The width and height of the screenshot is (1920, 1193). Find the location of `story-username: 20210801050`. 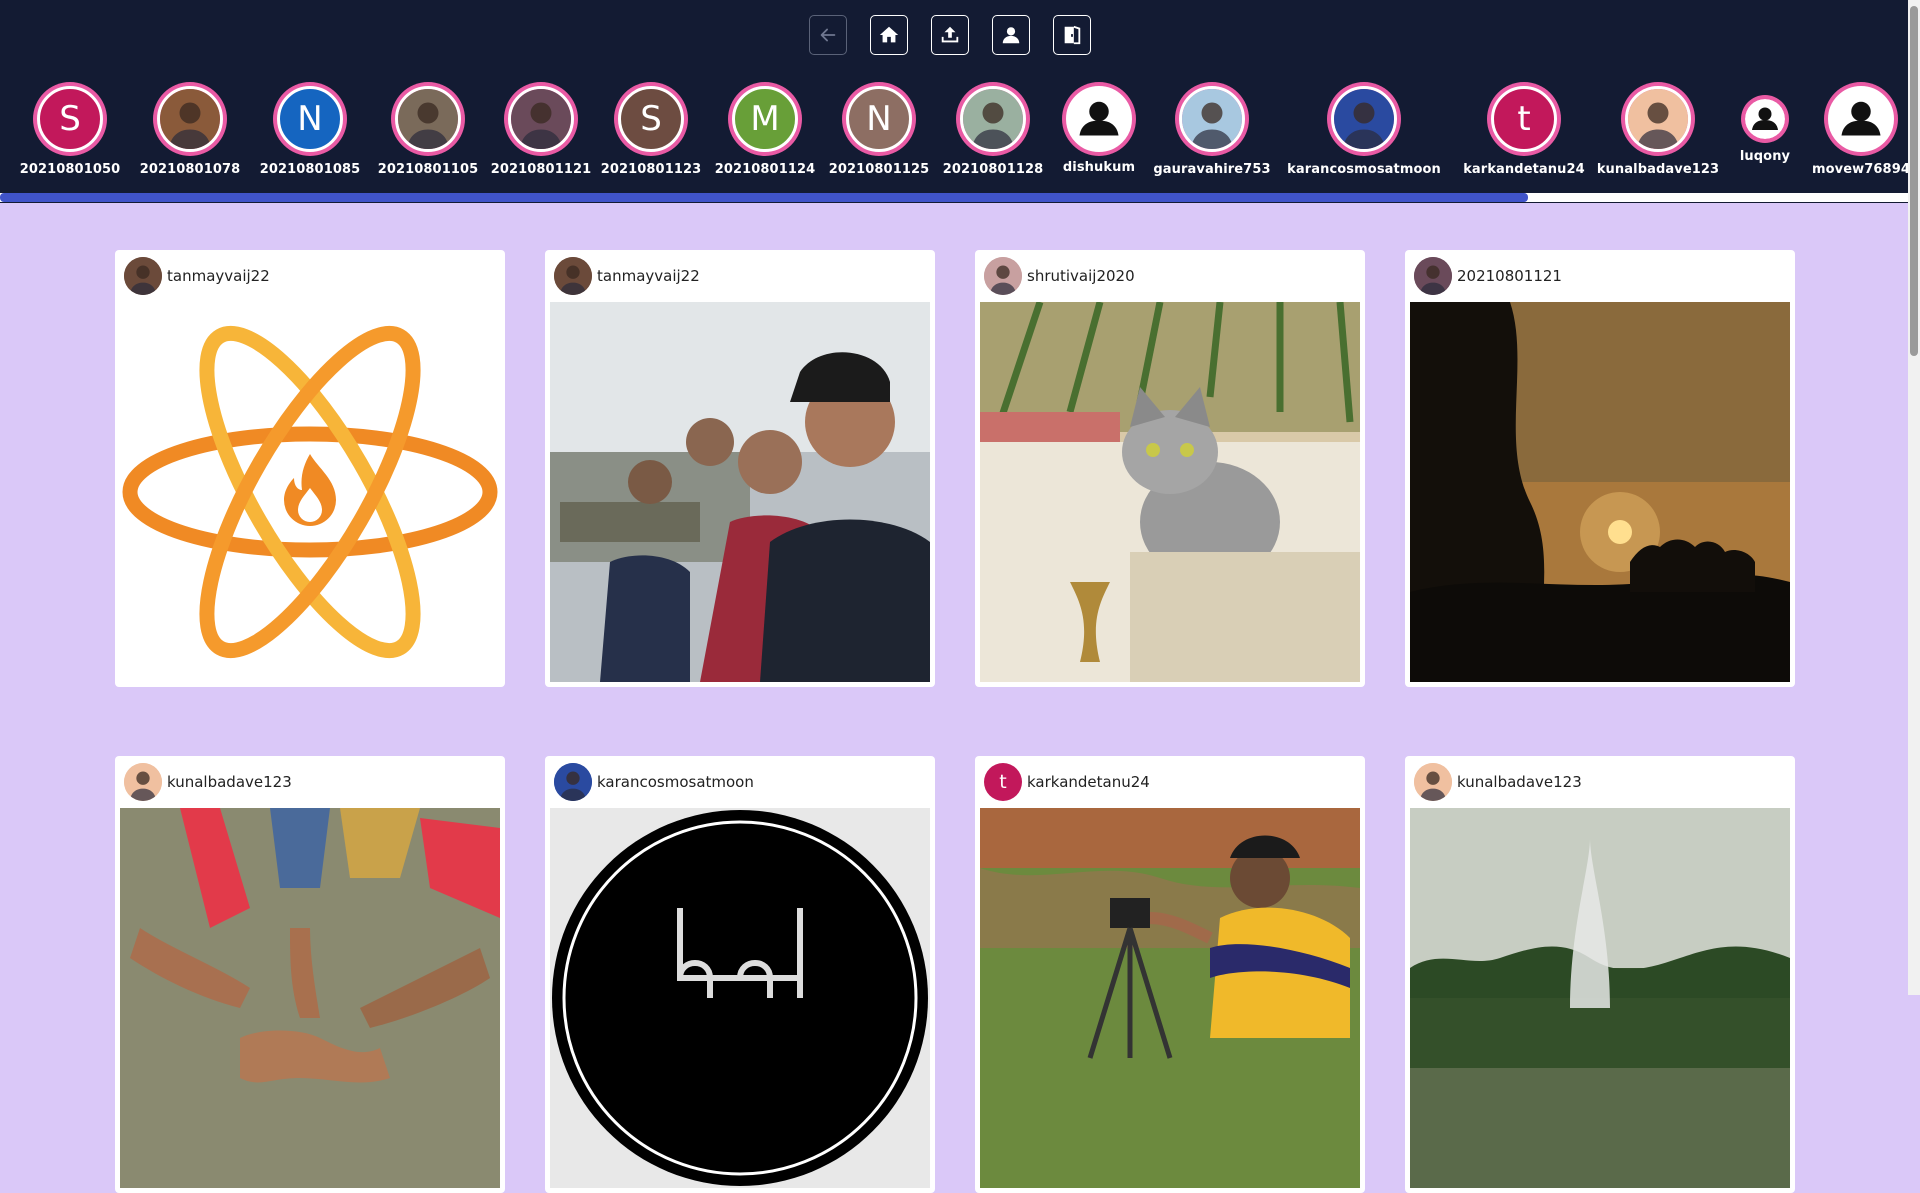

story-username: 20210801050 is located at coordinates (70, 169).